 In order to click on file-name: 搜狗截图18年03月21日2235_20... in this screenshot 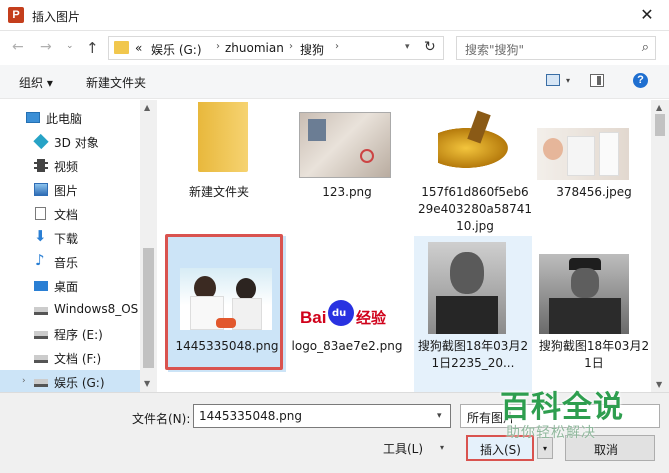, I will do `click(473, 354)`.